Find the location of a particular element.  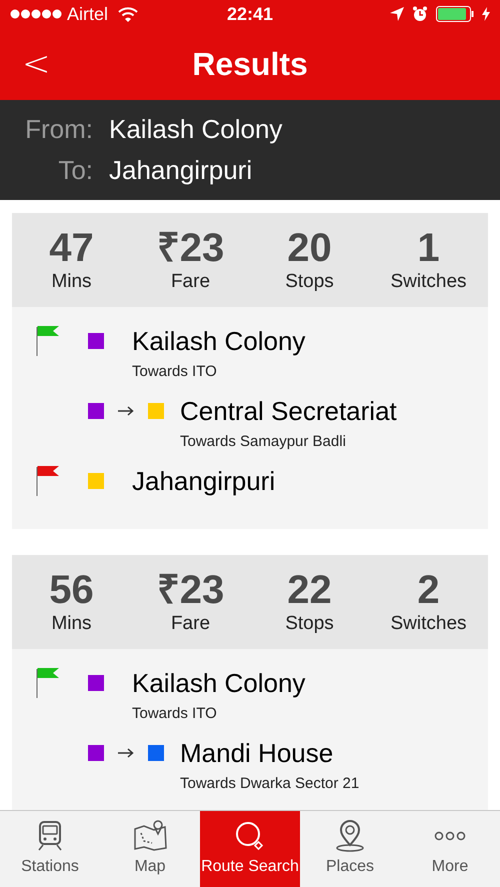

wifi-icon is located at coordinates (128, 14).